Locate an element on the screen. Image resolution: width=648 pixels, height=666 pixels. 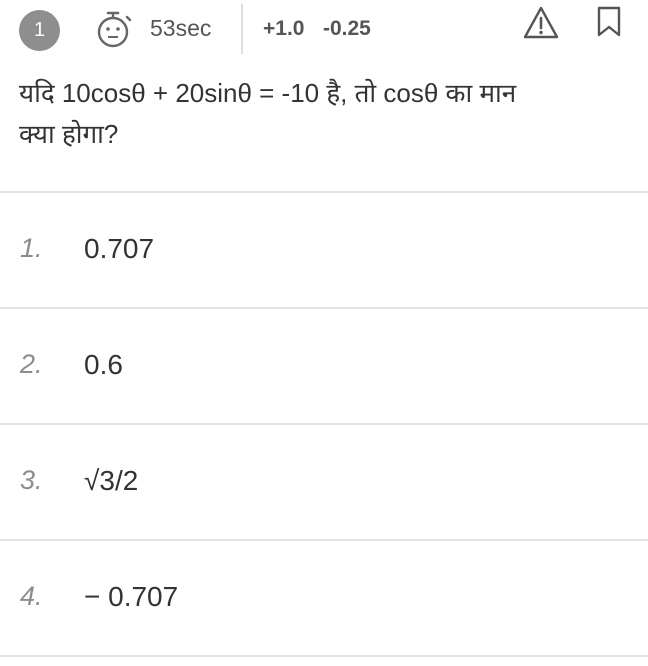
timer-text: 53sec is located at coordinates (181, 28).